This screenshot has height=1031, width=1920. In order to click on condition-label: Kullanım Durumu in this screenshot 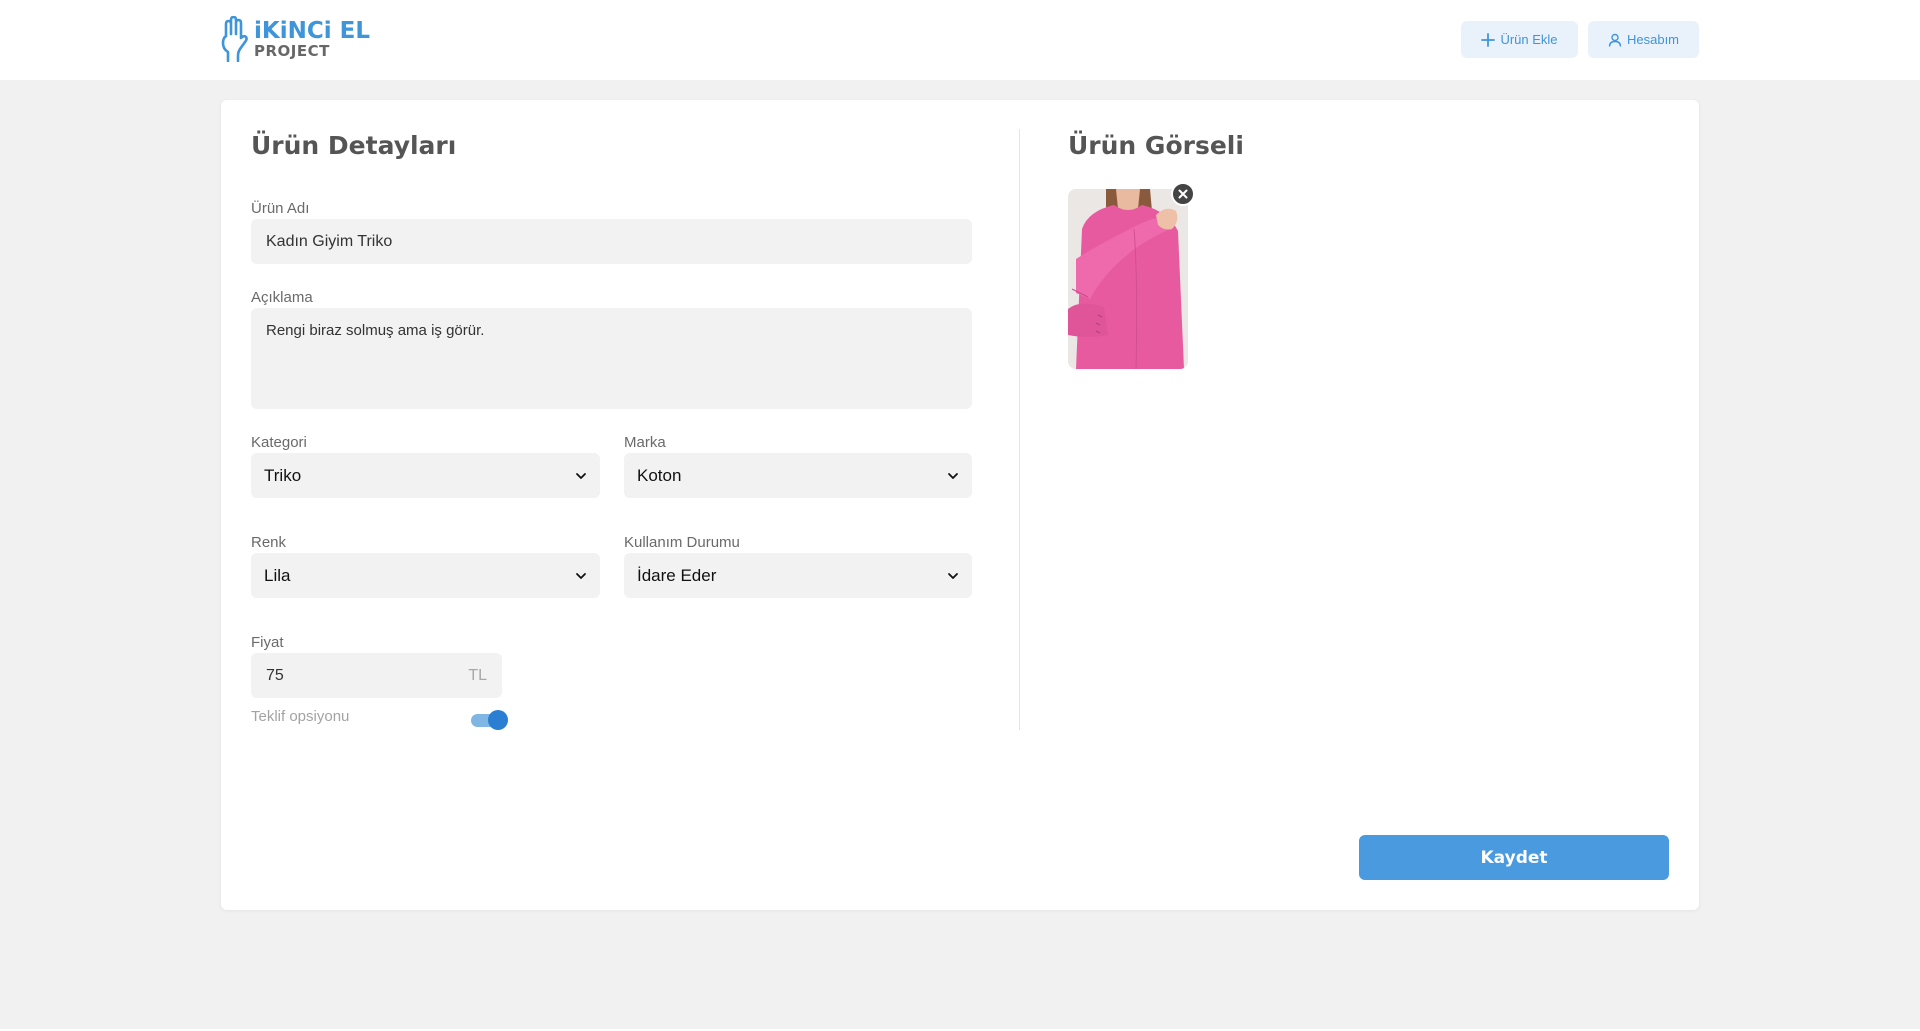, I will do `click(682, 542)`.